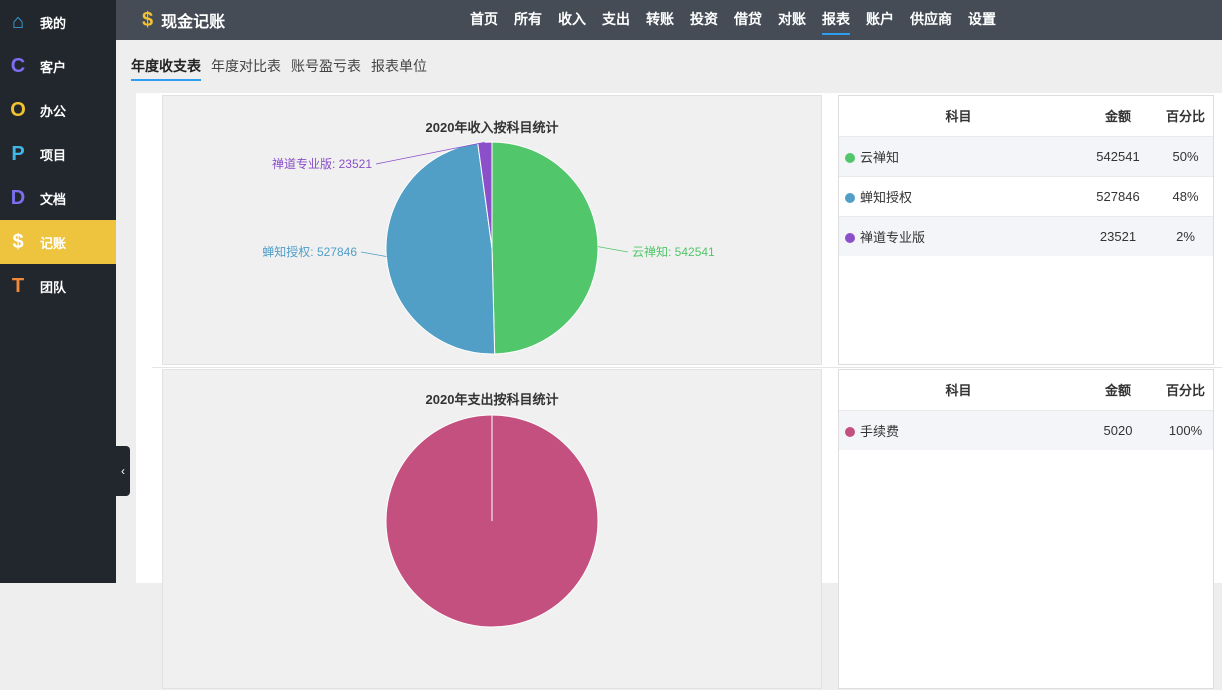 This screenshot has width=1222, height=690. Describe the element at coordinates (246, 68) in the screenshot. I see `subtab-1: 年度对比表` at that location.